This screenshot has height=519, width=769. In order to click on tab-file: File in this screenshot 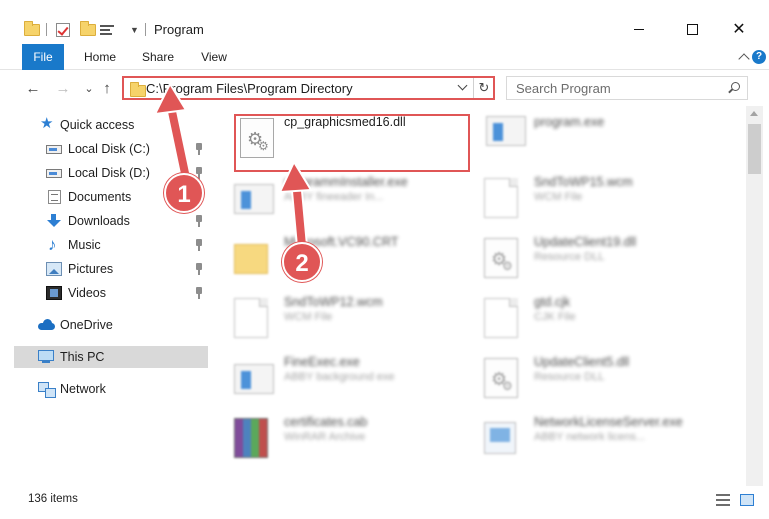, I will do `click(43, 57)`.